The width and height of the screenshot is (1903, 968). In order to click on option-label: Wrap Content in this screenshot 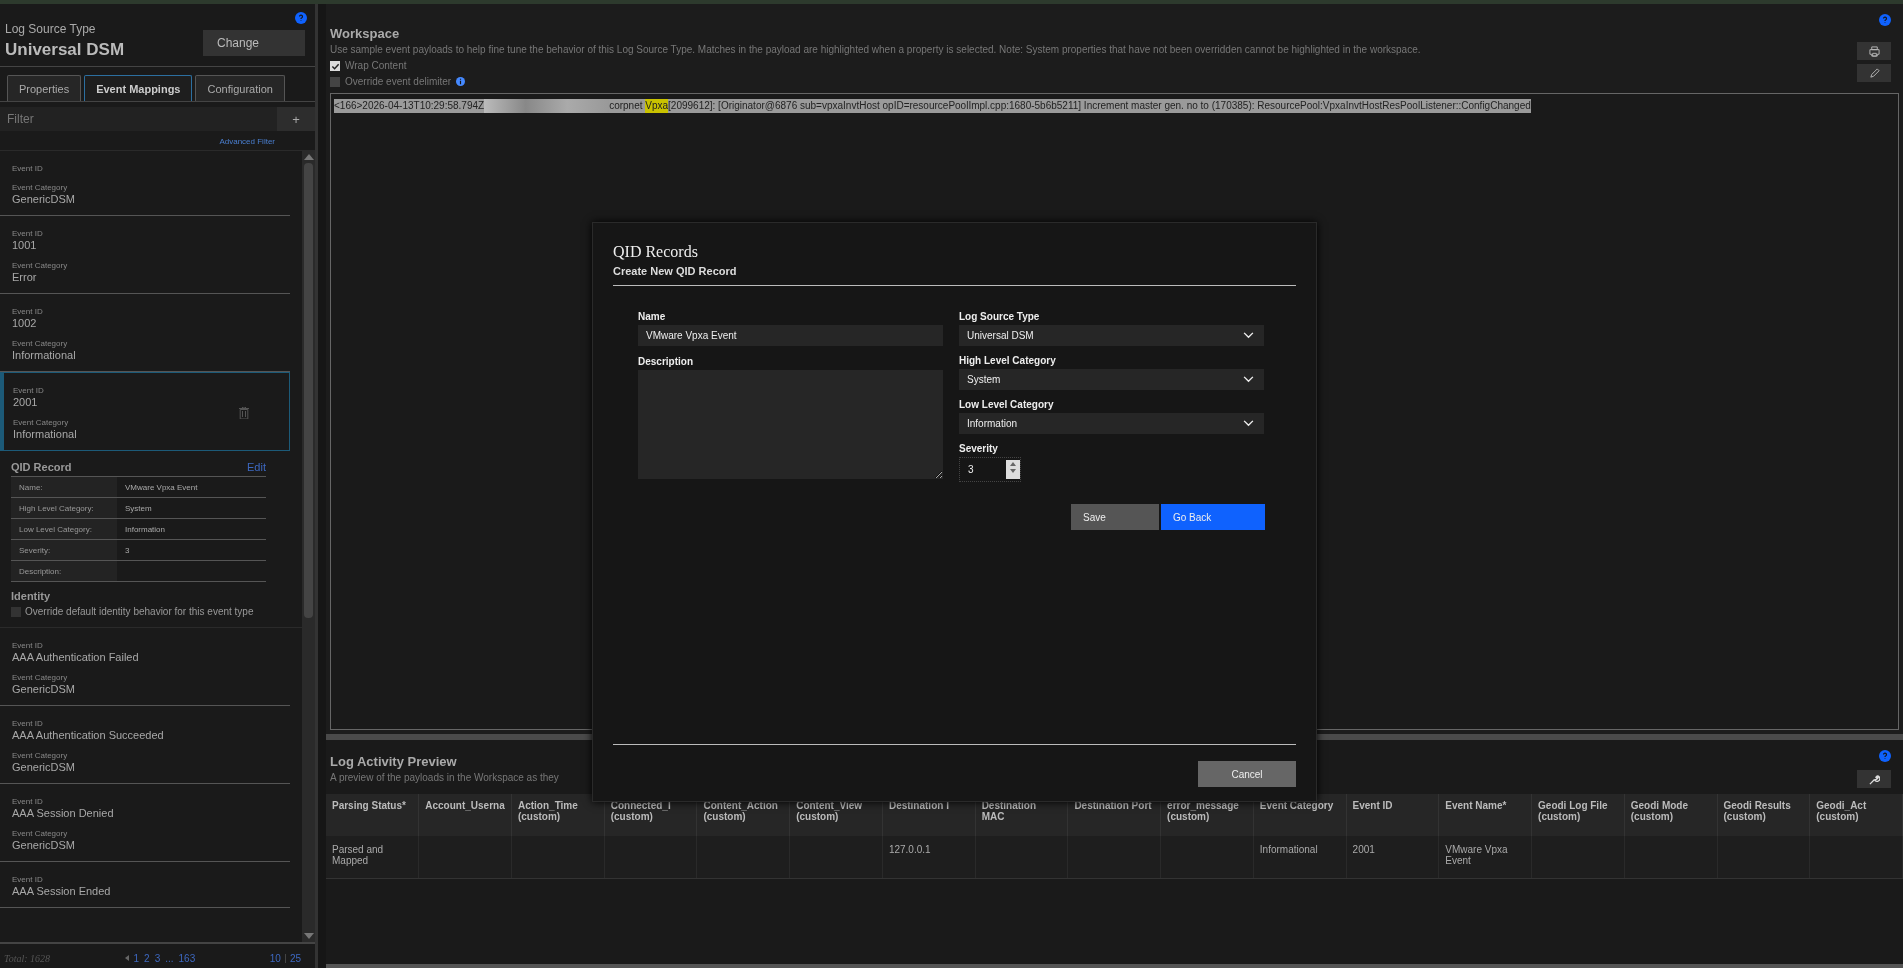, I will do `click(376, 65)`.